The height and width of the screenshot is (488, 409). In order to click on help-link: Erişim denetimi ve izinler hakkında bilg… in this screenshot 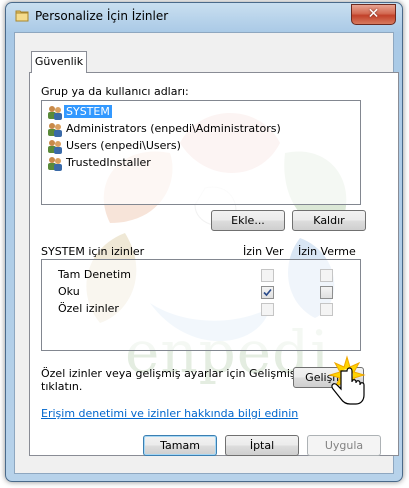, I will do `click(169, 413)`.